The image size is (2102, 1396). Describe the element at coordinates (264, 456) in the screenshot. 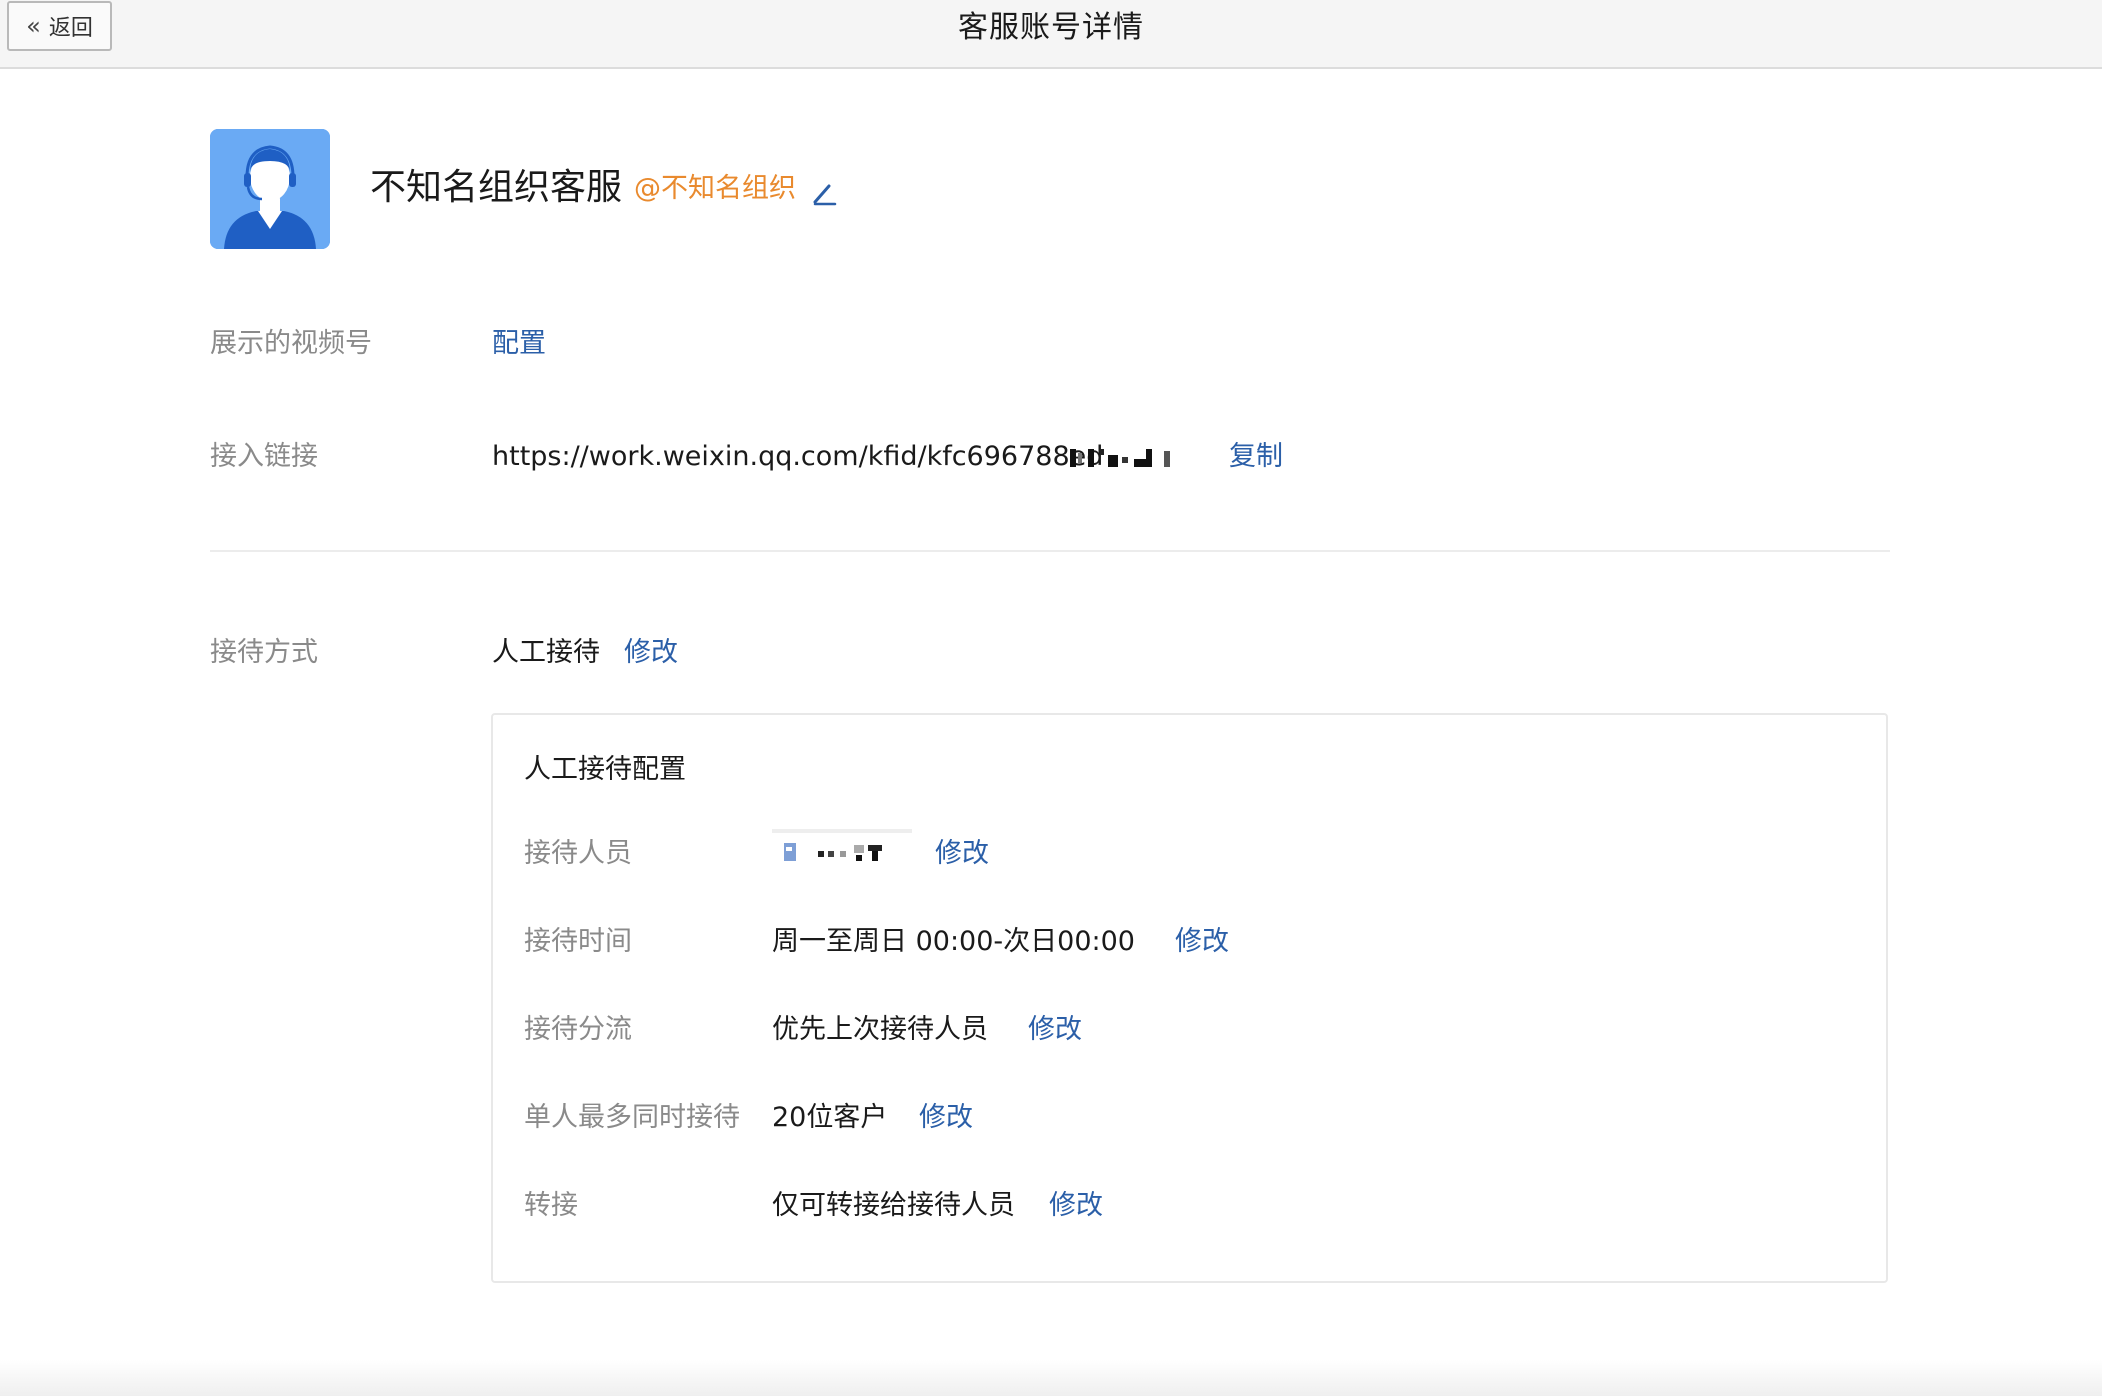

I see `access-link-label: 接入链接` at that location.